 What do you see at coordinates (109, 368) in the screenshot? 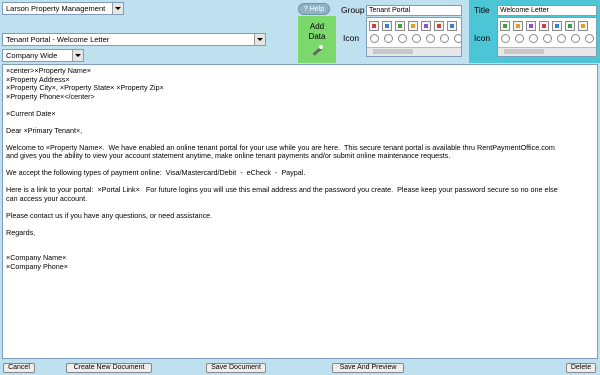
I see `create-new-document-button: Create New Document` at bounding box center [109, 368].